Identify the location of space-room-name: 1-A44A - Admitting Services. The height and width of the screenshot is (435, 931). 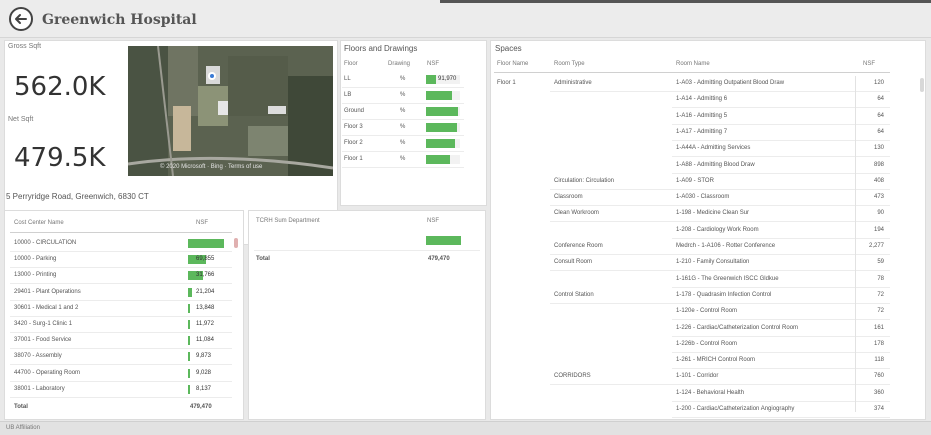
(713, 148).